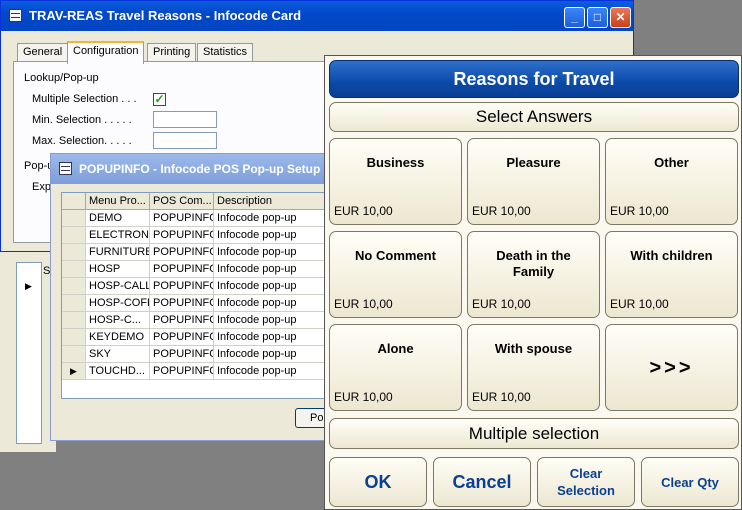 The image size is (742, 510). What do you see at coordinates (172, 52) in the screenshot?
I see `tab-printing: Printing` at bounding box center [172, 52].